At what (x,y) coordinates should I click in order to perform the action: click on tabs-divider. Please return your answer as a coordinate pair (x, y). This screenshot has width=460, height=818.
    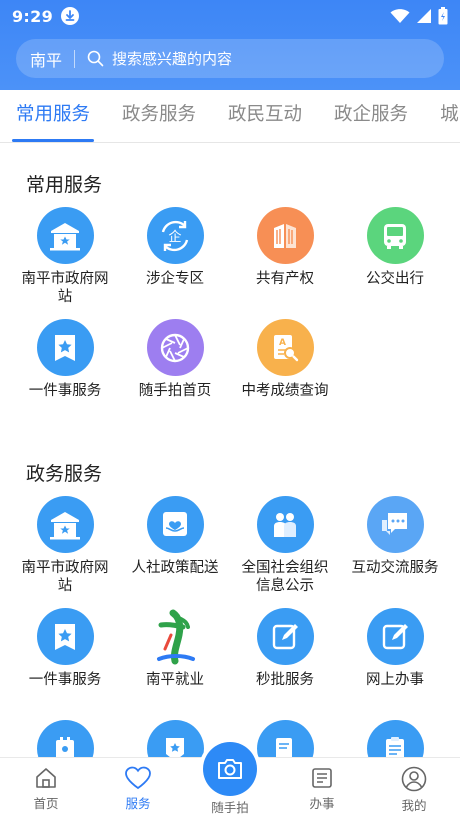
    Looking at the image, I should click on (230, 142).